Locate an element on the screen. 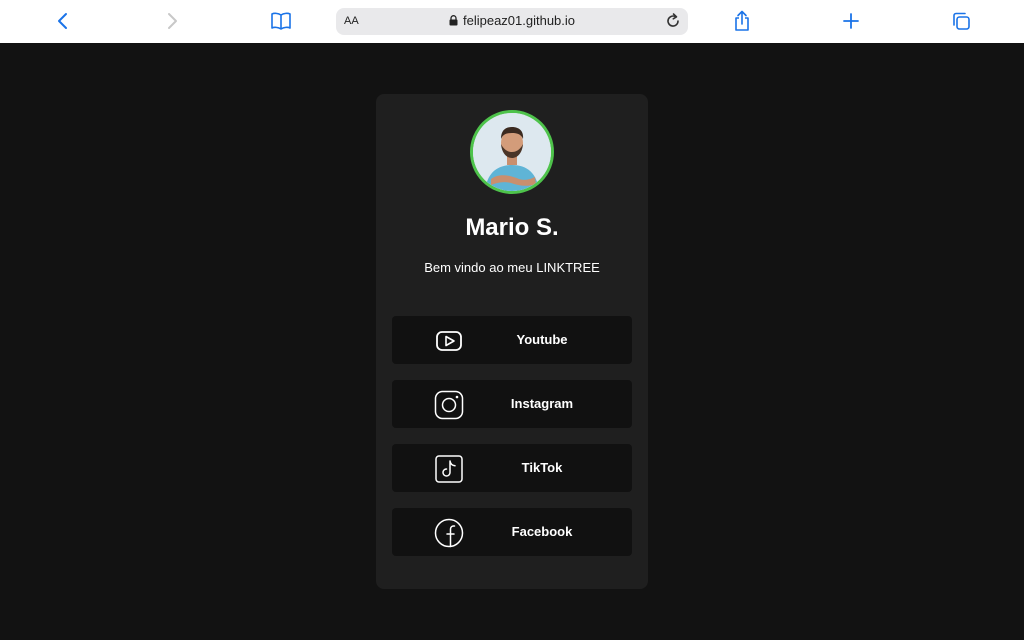 The width and height of the screenshot is (1024, 640). share-icon is located at coordinates (742, 20).